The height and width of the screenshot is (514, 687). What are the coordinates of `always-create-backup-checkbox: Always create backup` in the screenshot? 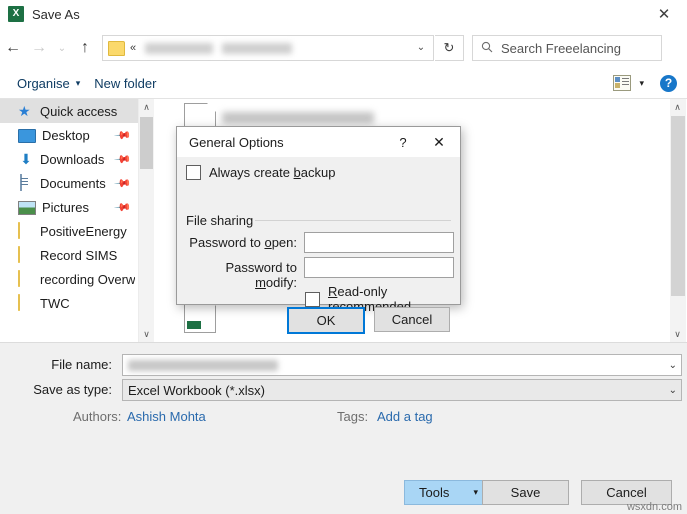 It's located at (260, 172).